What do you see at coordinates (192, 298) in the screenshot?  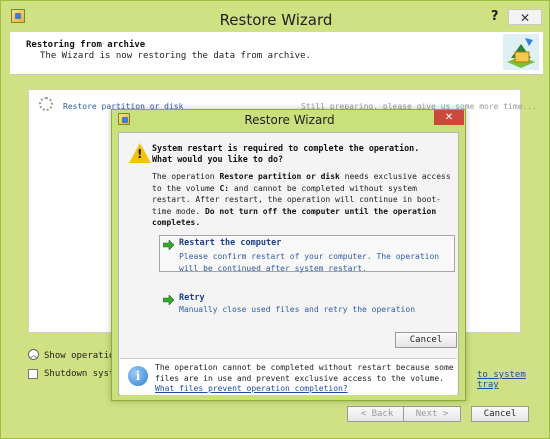 I see `retry-option-label: Retry` at bounding box center [192, 298].